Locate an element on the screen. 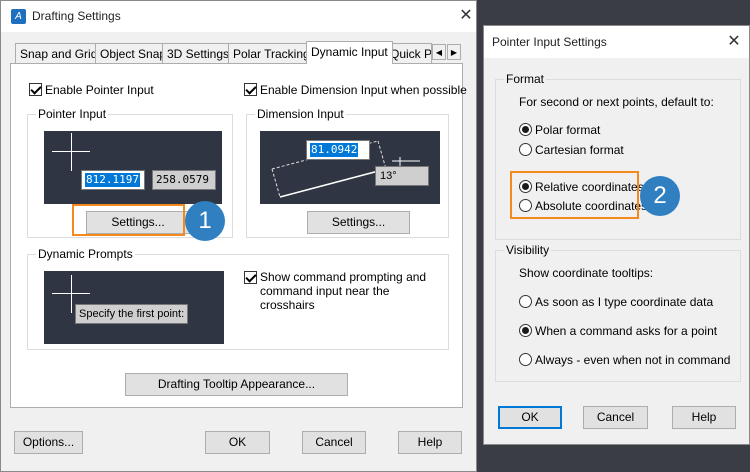 This screenshot has height=472, width=750. help-button: Help is located at coordinates (430, 442).